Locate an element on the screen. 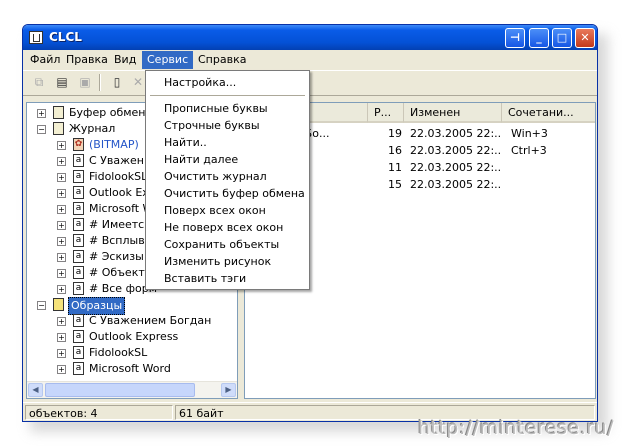 This screenshot has height=447, width=626. maximize-icon: □ is located at coordinates (562, 38).